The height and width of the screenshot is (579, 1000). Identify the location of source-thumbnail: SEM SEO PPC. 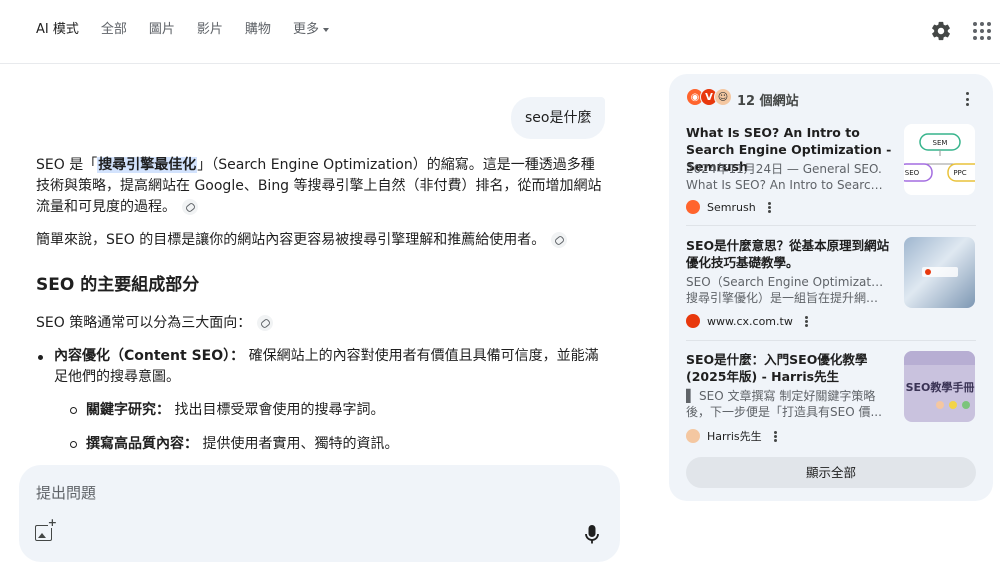
(939, 159).